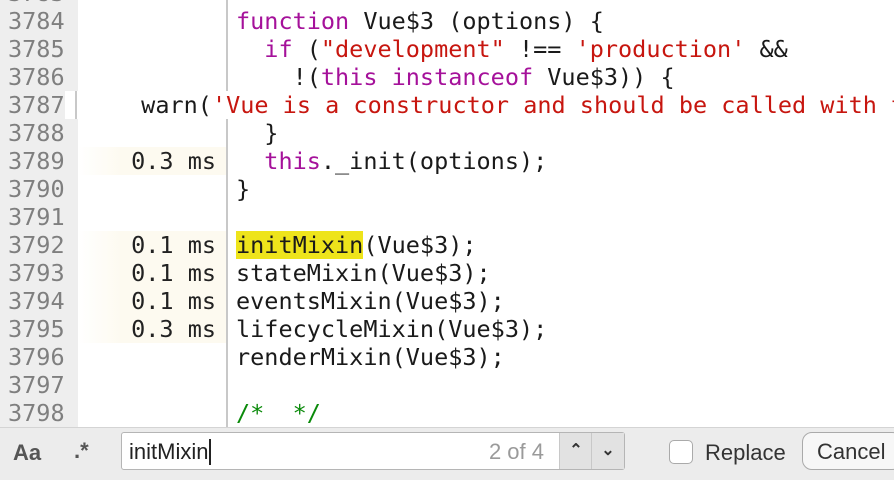 This screenshot has width=894, height=480. I want to click on code-line: 3788 }, so click(447, 133).